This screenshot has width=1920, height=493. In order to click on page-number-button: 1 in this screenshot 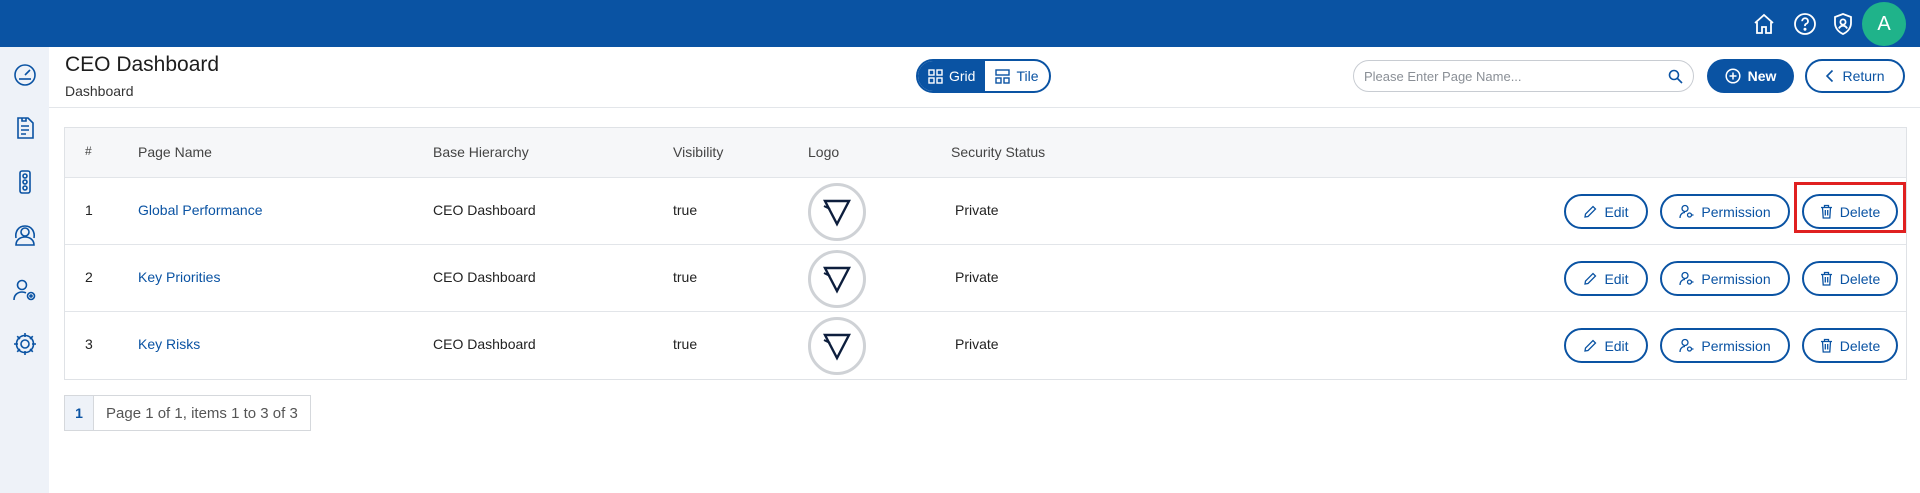, I will do `click(79, 413)`.